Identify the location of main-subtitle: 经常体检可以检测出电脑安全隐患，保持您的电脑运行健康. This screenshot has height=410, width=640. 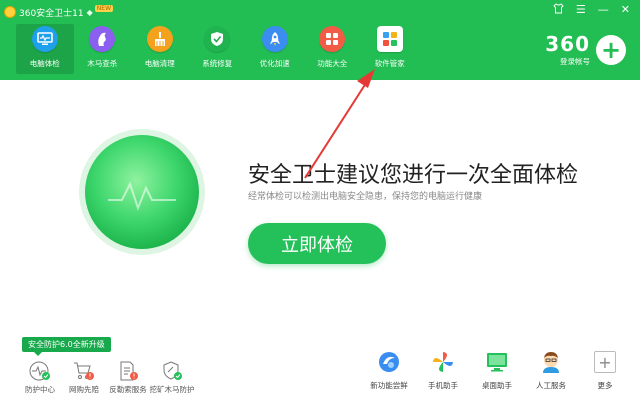
(365, 197).